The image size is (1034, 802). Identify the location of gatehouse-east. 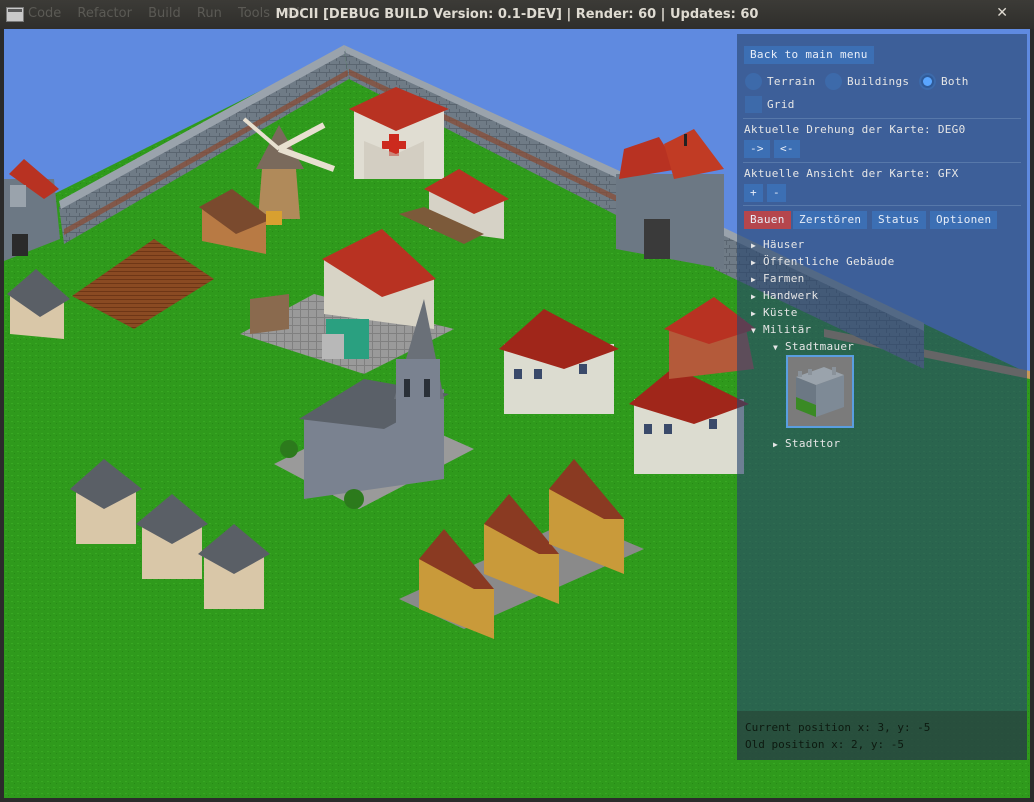
(670, 199).